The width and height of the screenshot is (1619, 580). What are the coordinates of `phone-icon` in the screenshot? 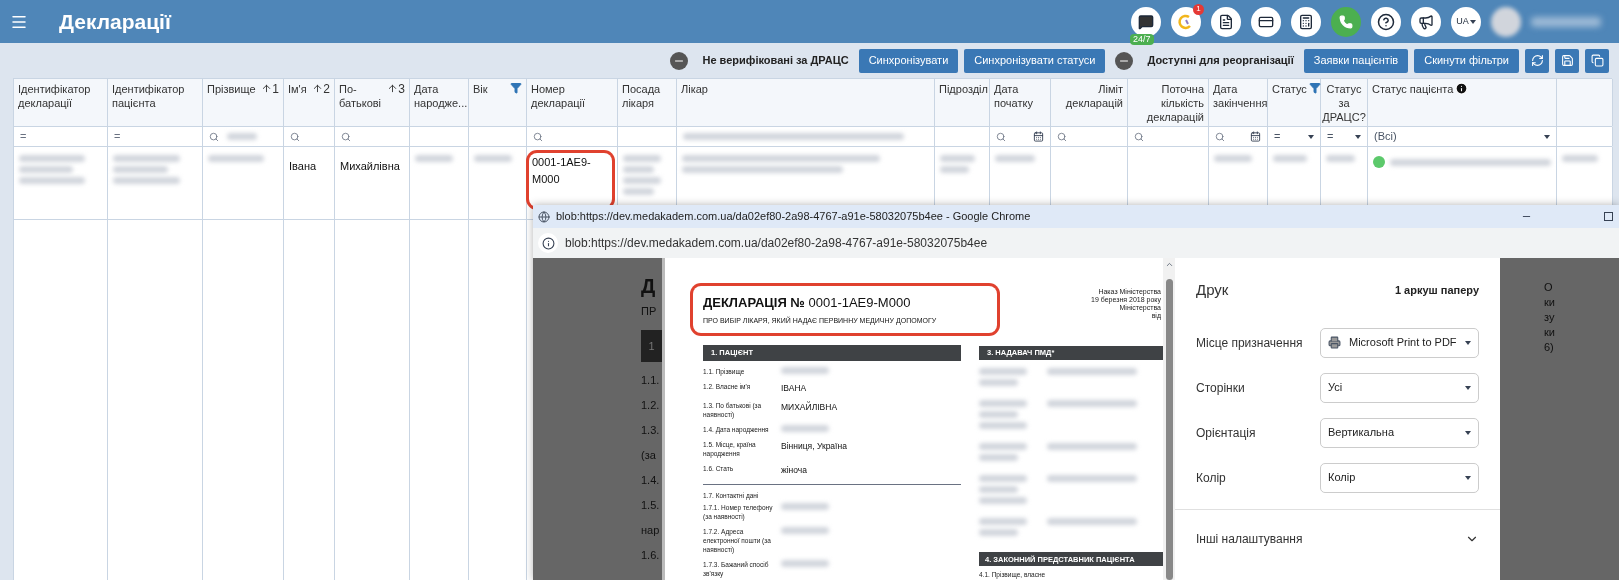 It's located at (1346, 21).